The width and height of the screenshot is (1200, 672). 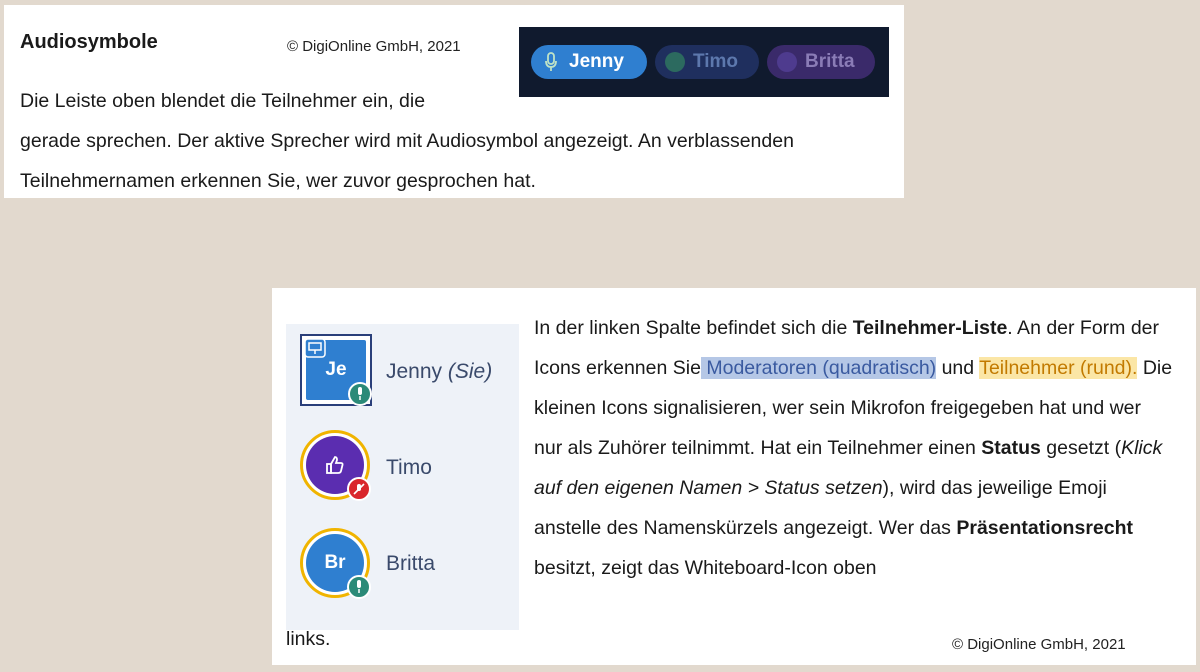 I want to click on participant-name-timo: Timo, so click(x=409, y=467).